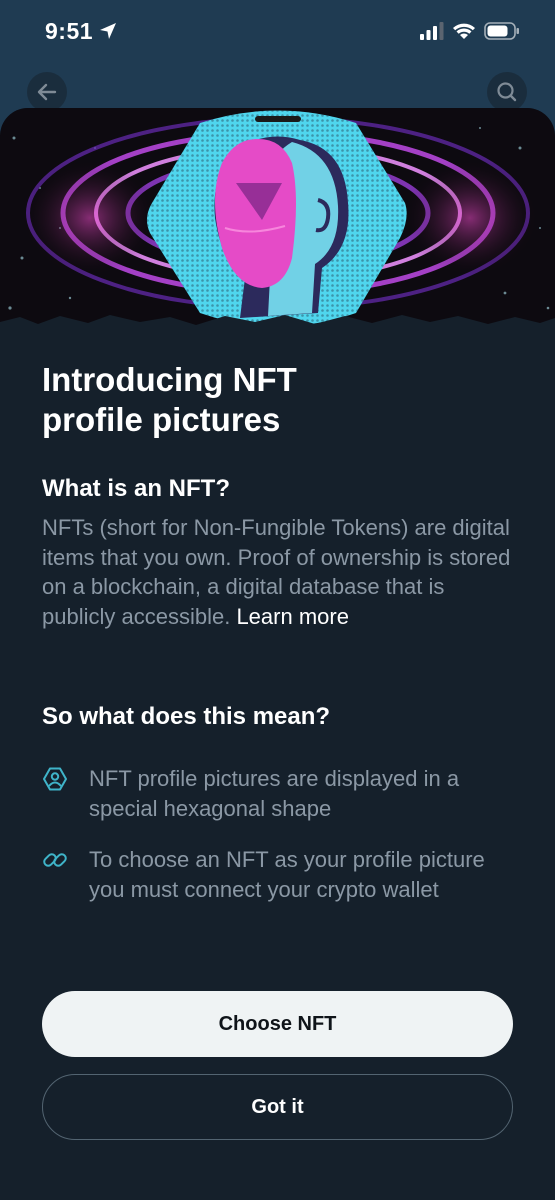  I want to click on back-button, so click(47, 92).